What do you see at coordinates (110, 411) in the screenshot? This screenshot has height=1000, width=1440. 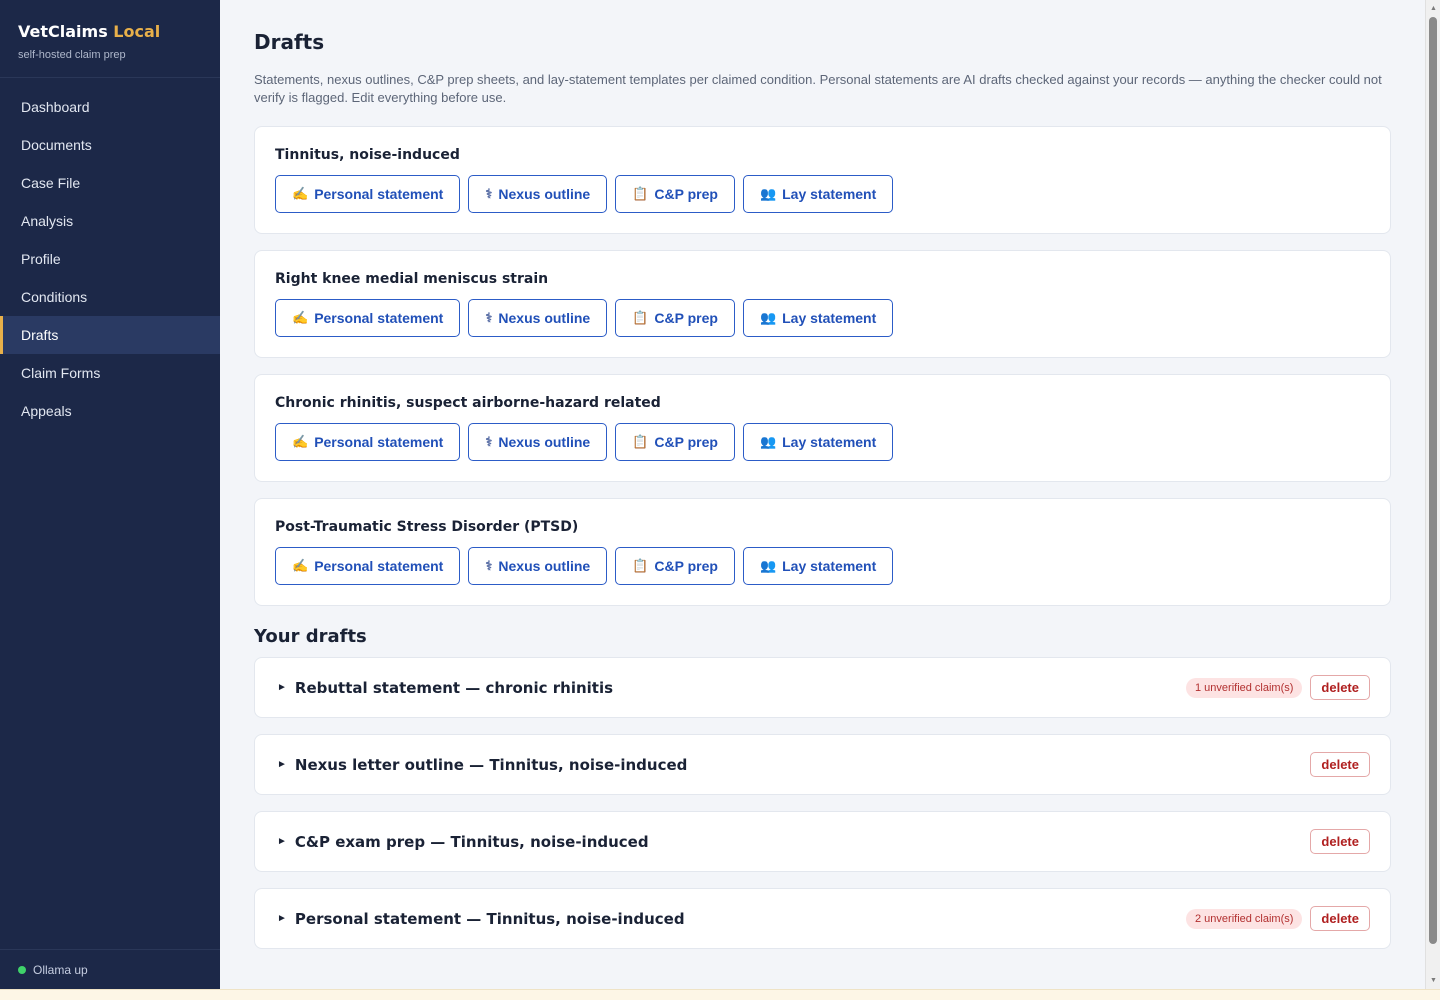 I see `sidebar-item-appeals: Appeals` at bounding box center [110, 411].